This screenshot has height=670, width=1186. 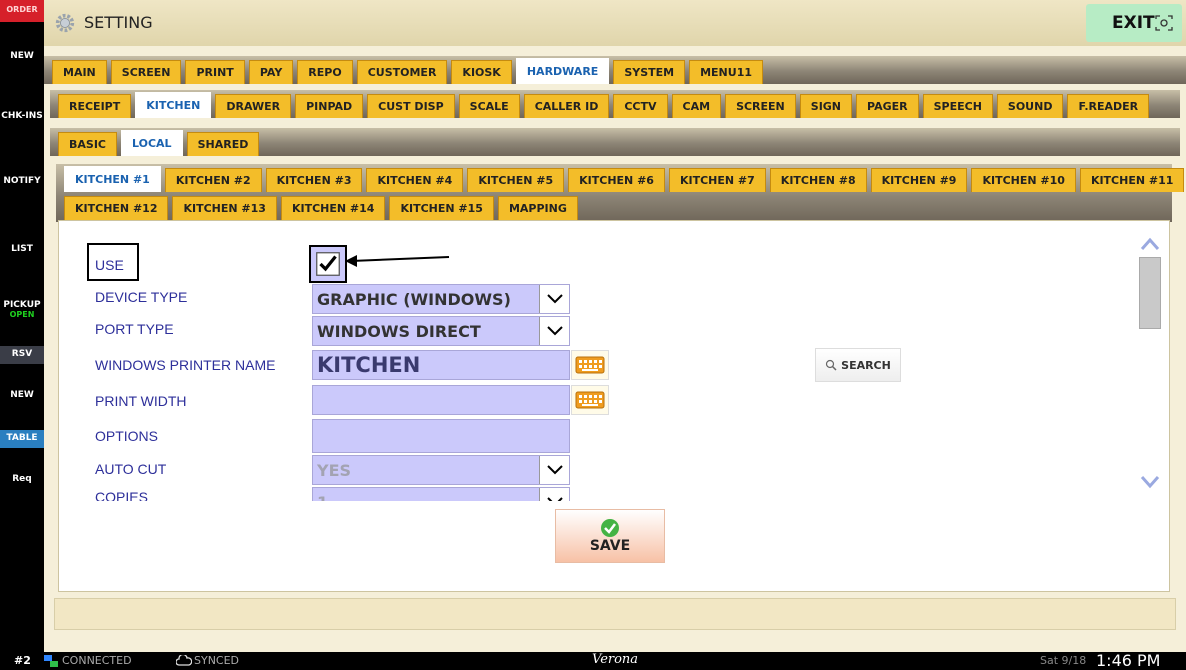 What do you see at coordinates (131, 469) in the screenshot?
I see `auto-cut-label: AUTO CUT` at bounding box center [131, 469].